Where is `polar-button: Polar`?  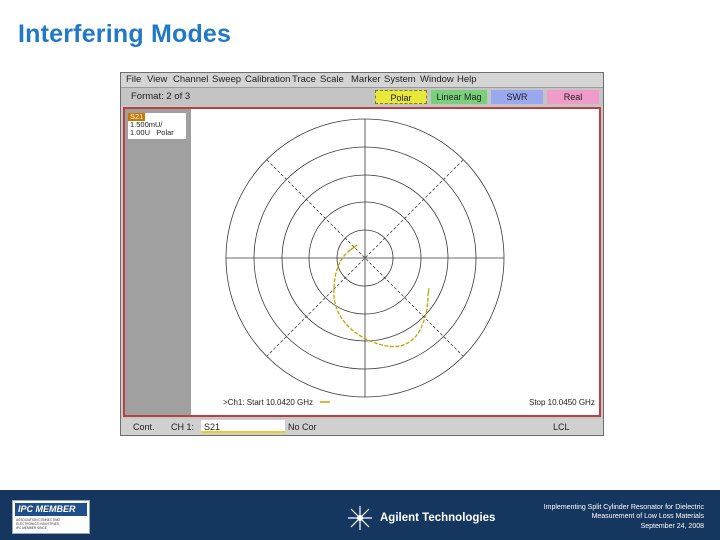
polar-button: Polar is located at coordinates (401, 97).